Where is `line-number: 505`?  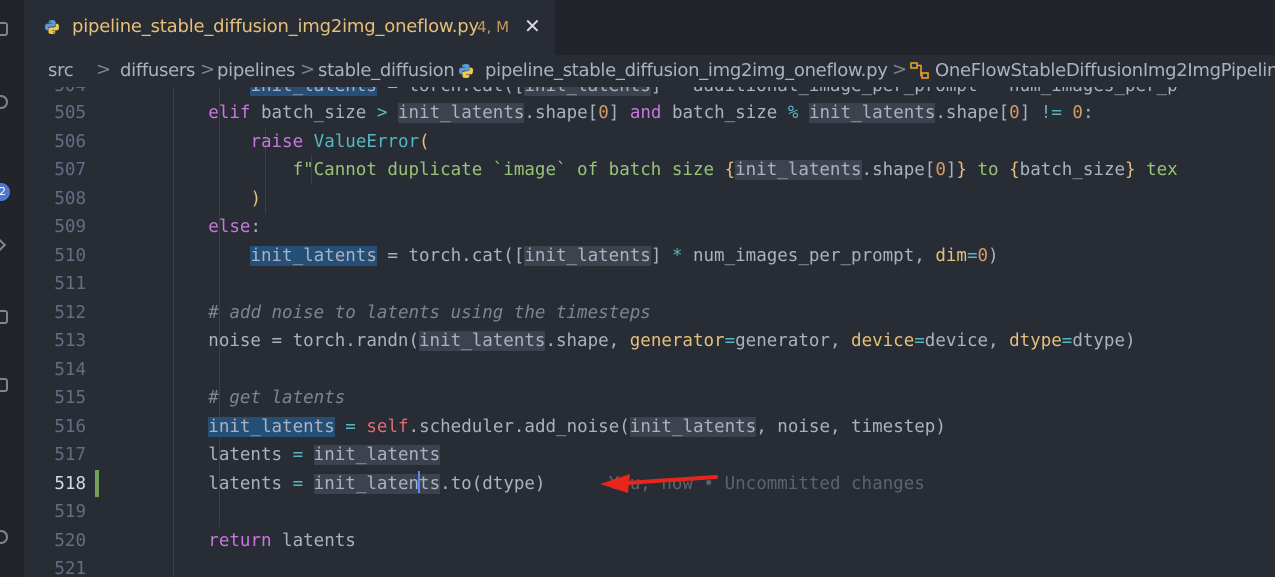 line-number: 505 is located at coordinates (70, 113).